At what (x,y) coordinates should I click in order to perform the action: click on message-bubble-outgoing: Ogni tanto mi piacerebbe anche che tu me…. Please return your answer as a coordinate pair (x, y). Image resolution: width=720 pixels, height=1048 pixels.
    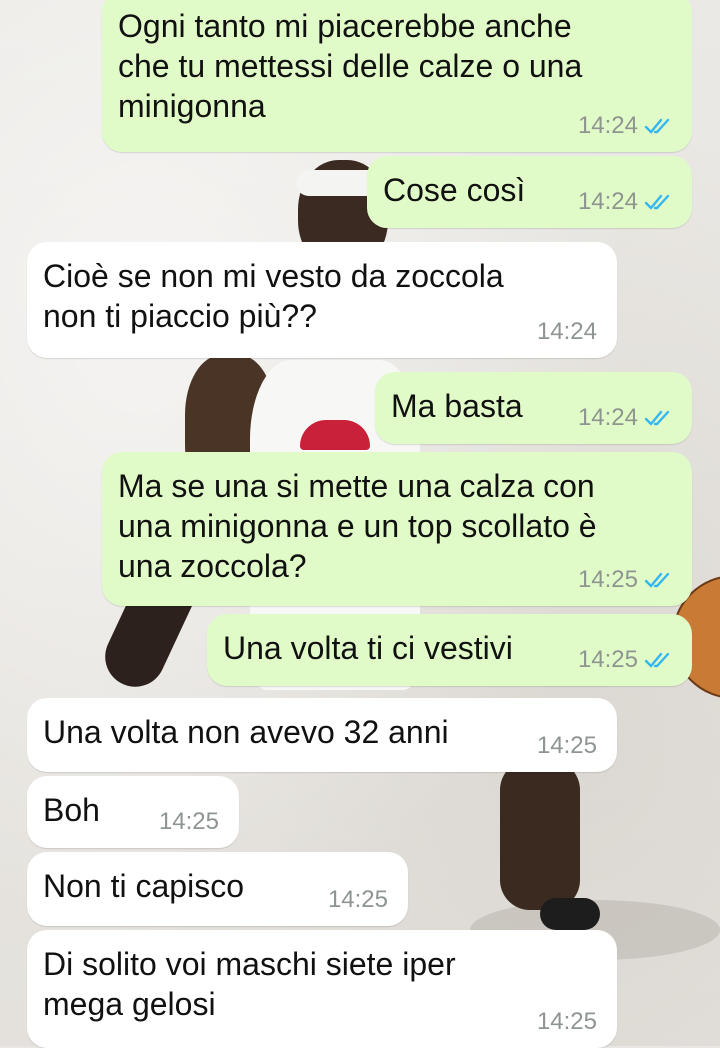
    Looking at the image, I should click on (397, 76).